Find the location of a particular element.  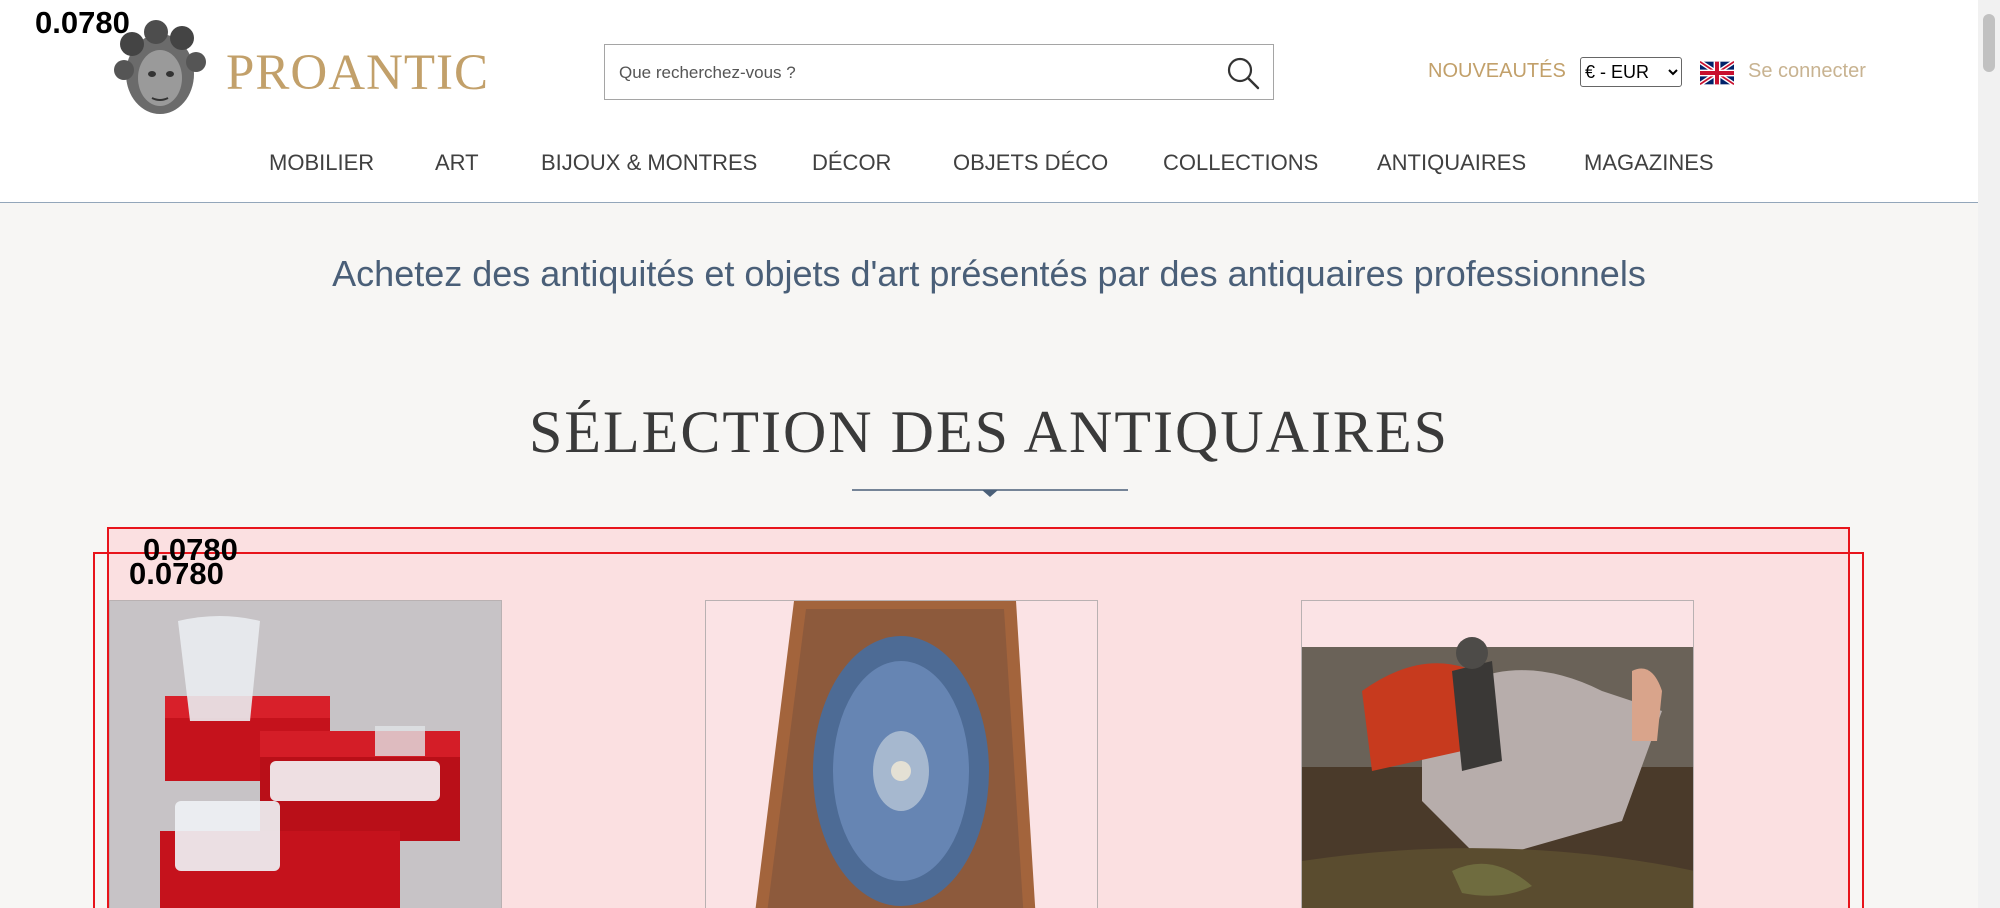

scrollbar is located at coordinates (1989, 454).